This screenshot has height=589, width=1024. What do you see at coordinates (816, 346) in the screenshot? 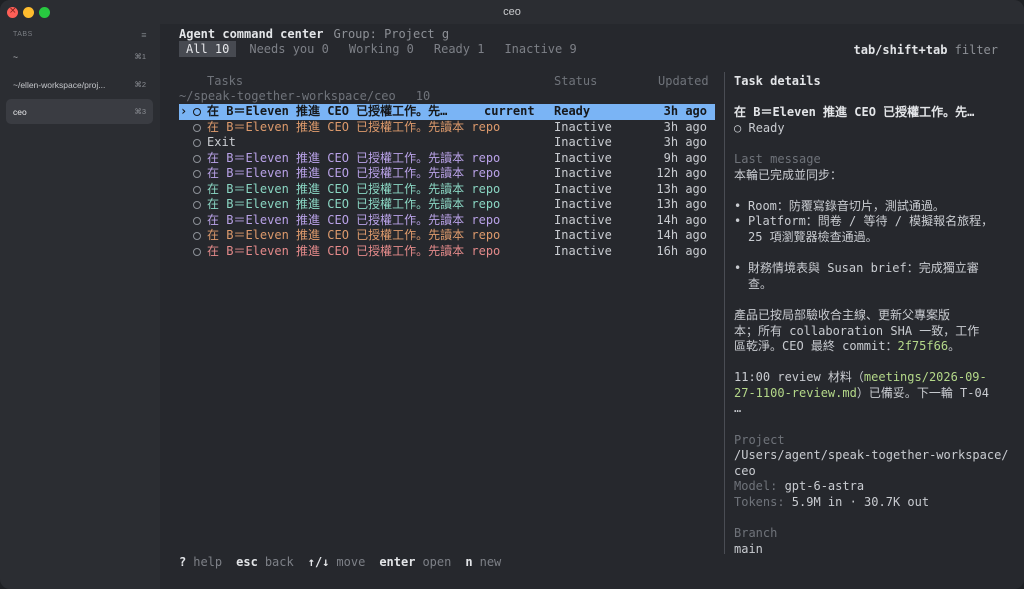
I see `paragraph-line: 區乾淨。CEO 最終 commit：` at bounding box center [816, 346].